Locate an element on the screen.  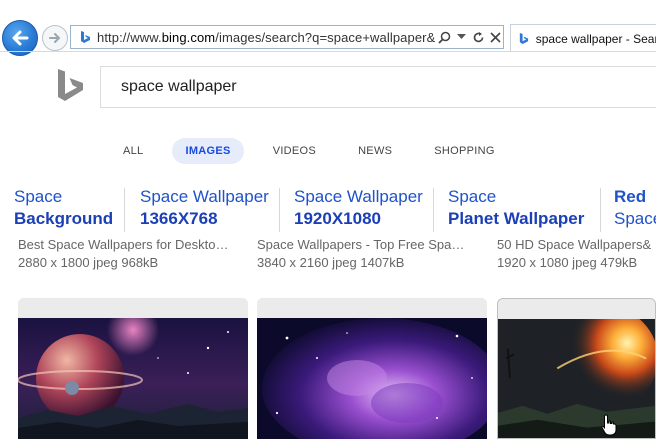
toolbar-divider is located at coordinates (328, 51).